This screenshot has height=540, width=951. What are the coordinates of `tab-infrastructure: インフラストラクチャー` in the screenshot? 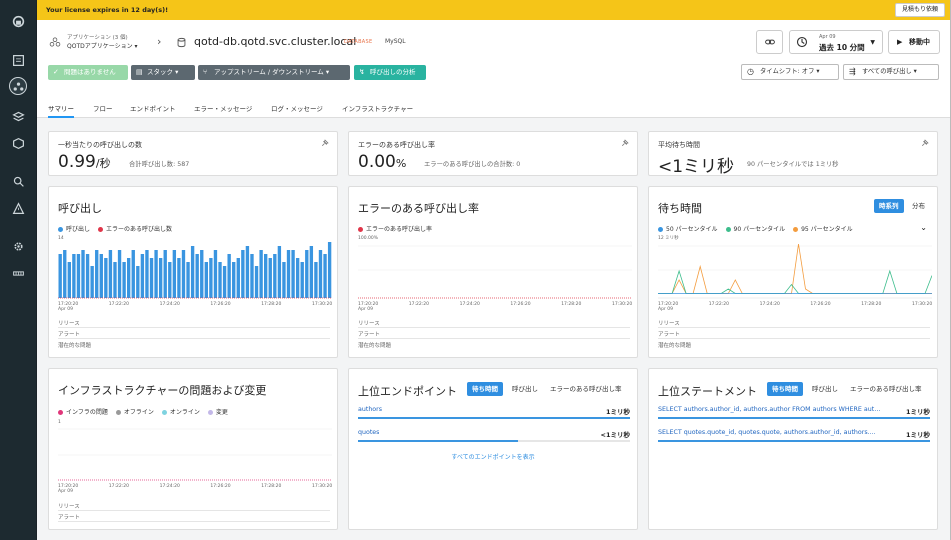 It's located at (377, 110).